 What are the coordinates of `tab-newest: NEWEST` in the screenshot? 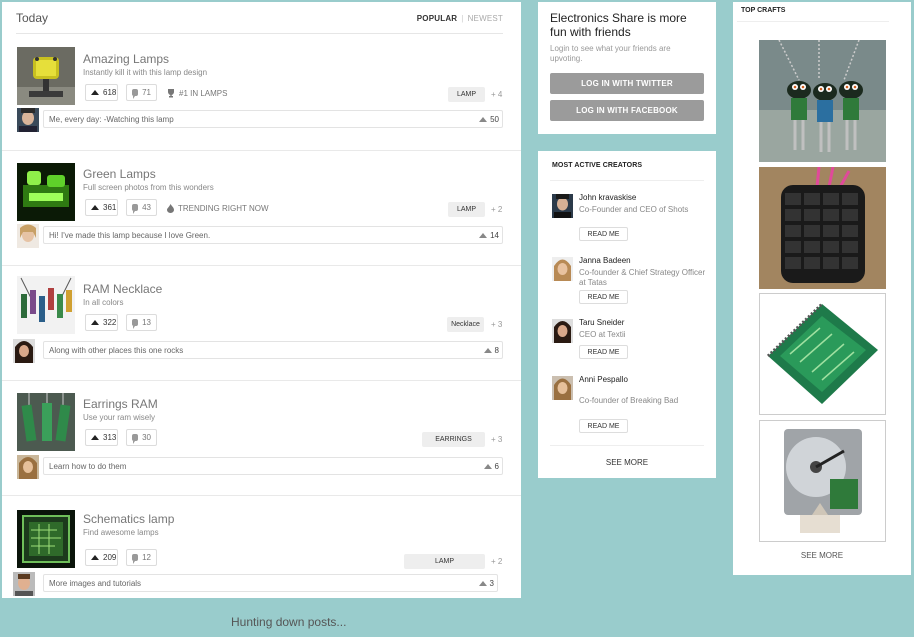 It's located at (485, 18).